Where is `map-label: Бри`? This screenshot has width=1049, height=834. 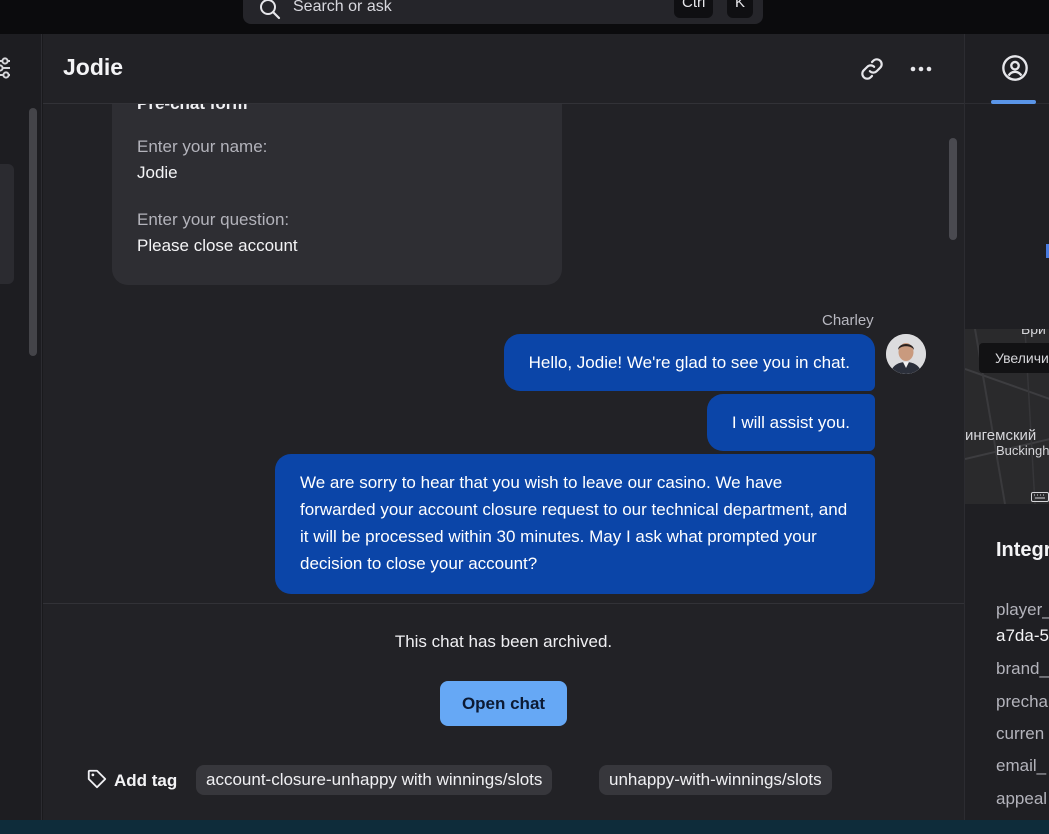 map-label: Бри is located at coordinates (1033, 333).